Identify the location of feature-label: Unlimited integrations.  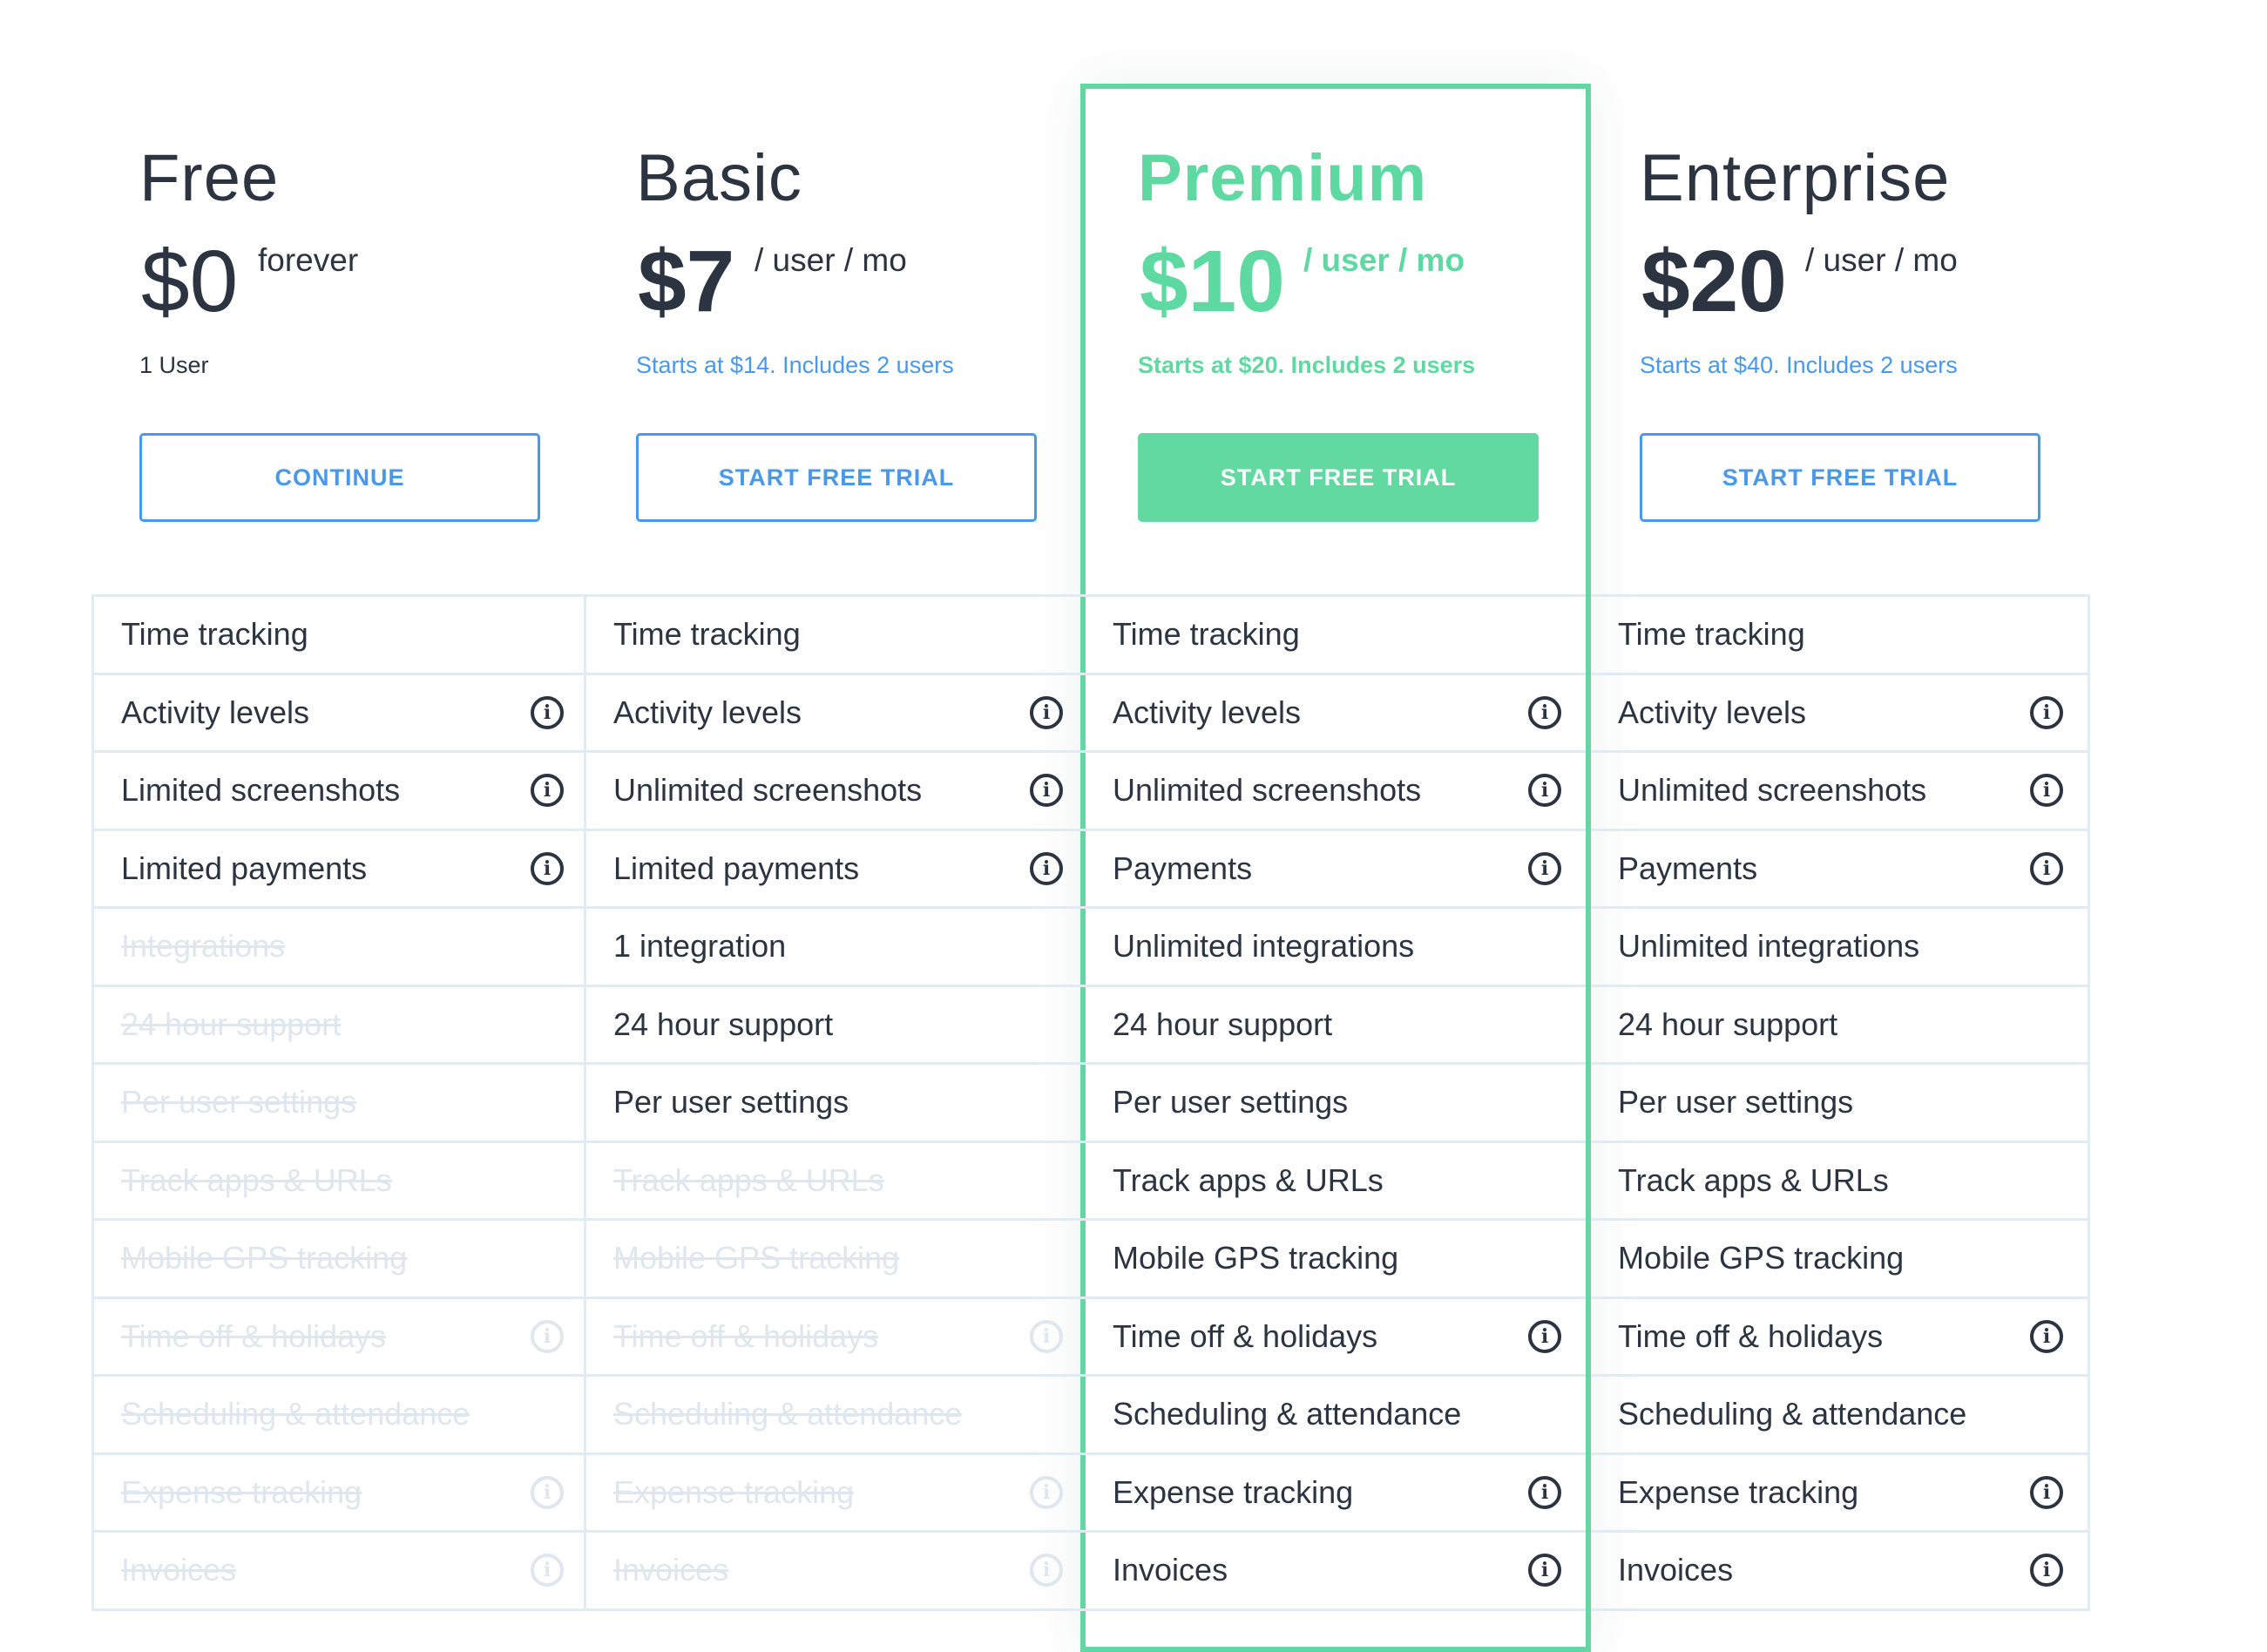
(1769, 946).